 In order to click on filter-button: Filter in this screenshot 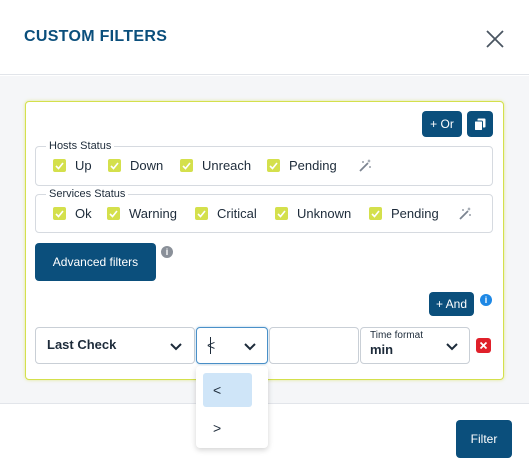, I will do `click(484, 439)`.